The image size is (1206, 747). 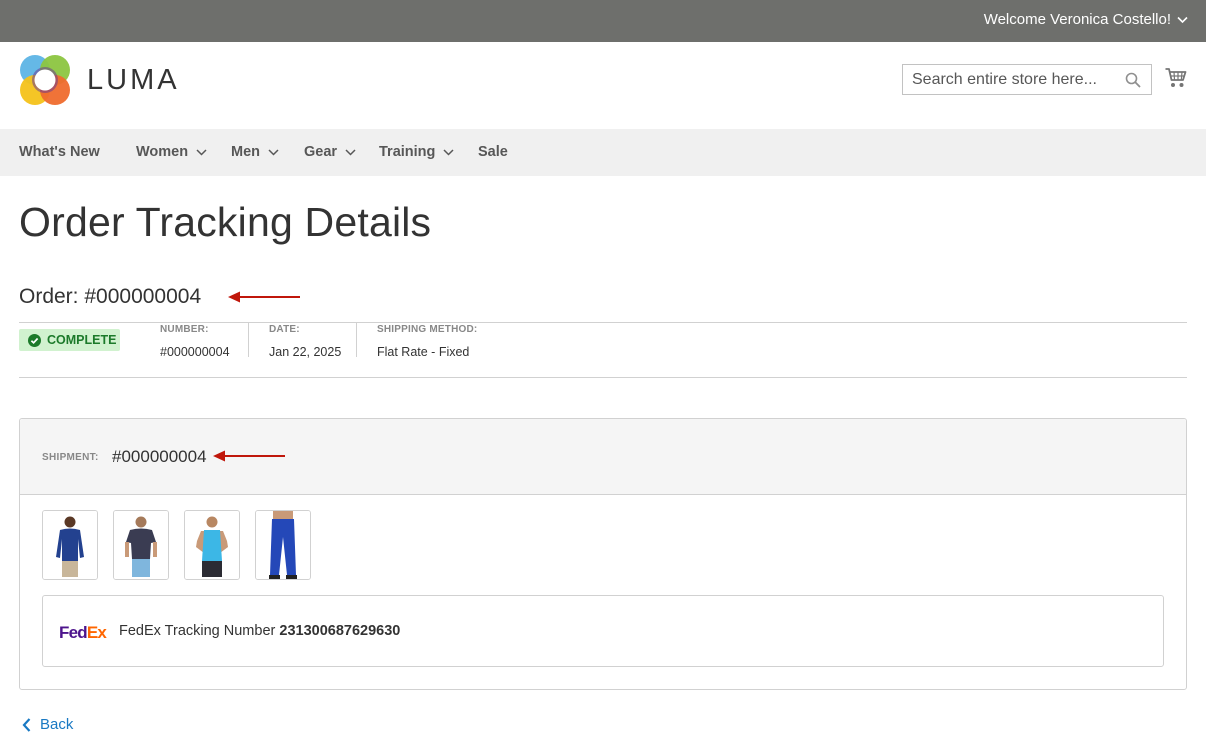 What do you see at coordinates (321, 152) in the screenshot?
I see `nav-item-label: Gear` at bounding box center [321, 152].